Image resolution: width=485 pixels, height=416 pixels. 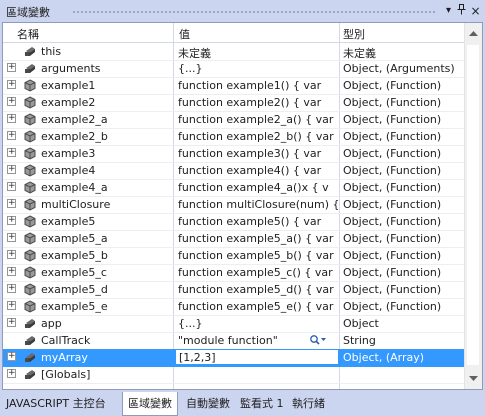 I want to click on table-row: + arguments {...} Object, (Arguments), so click(x=234, y=69).